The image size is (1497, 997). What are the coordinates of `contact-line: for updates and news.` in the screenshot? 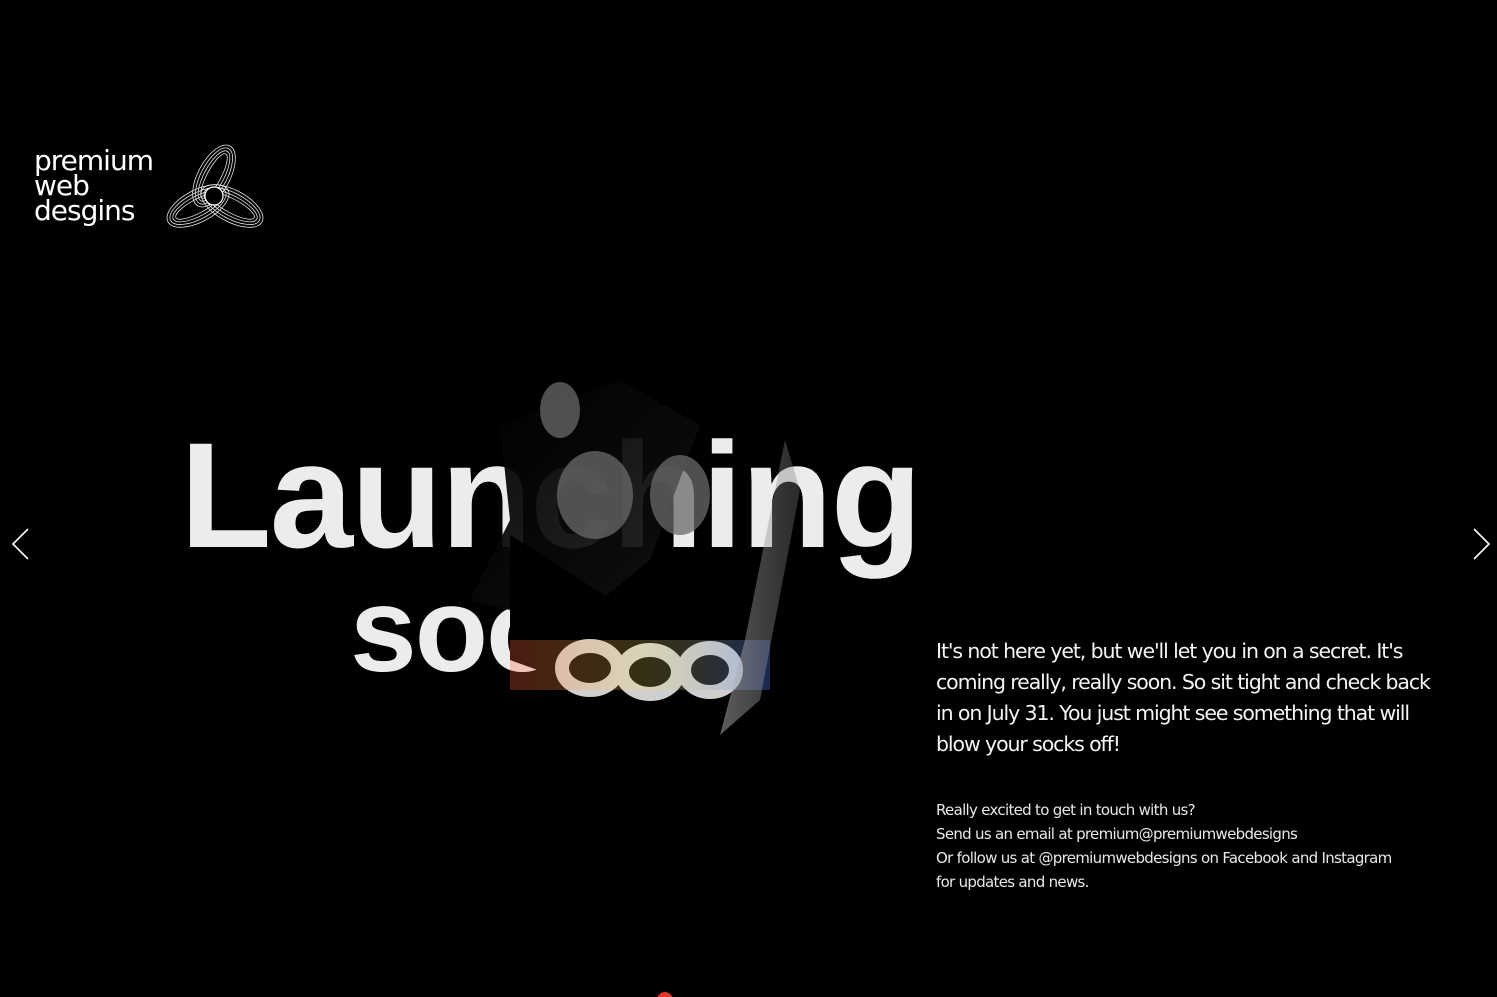 It's located at (1012, 882).